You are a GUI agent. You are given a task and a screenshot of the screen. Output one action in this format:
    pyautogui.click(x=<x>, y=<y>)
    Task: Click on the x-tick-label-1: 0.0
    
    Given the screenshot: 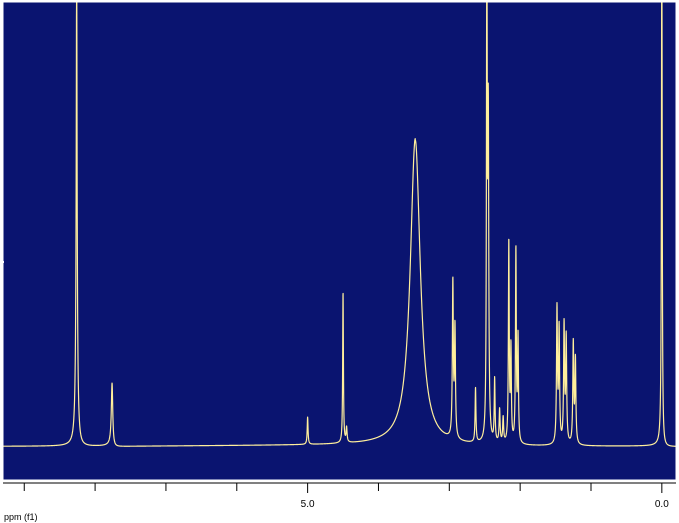 What is the action you would take?
    pyautogui.click(x=662, y=504)
    